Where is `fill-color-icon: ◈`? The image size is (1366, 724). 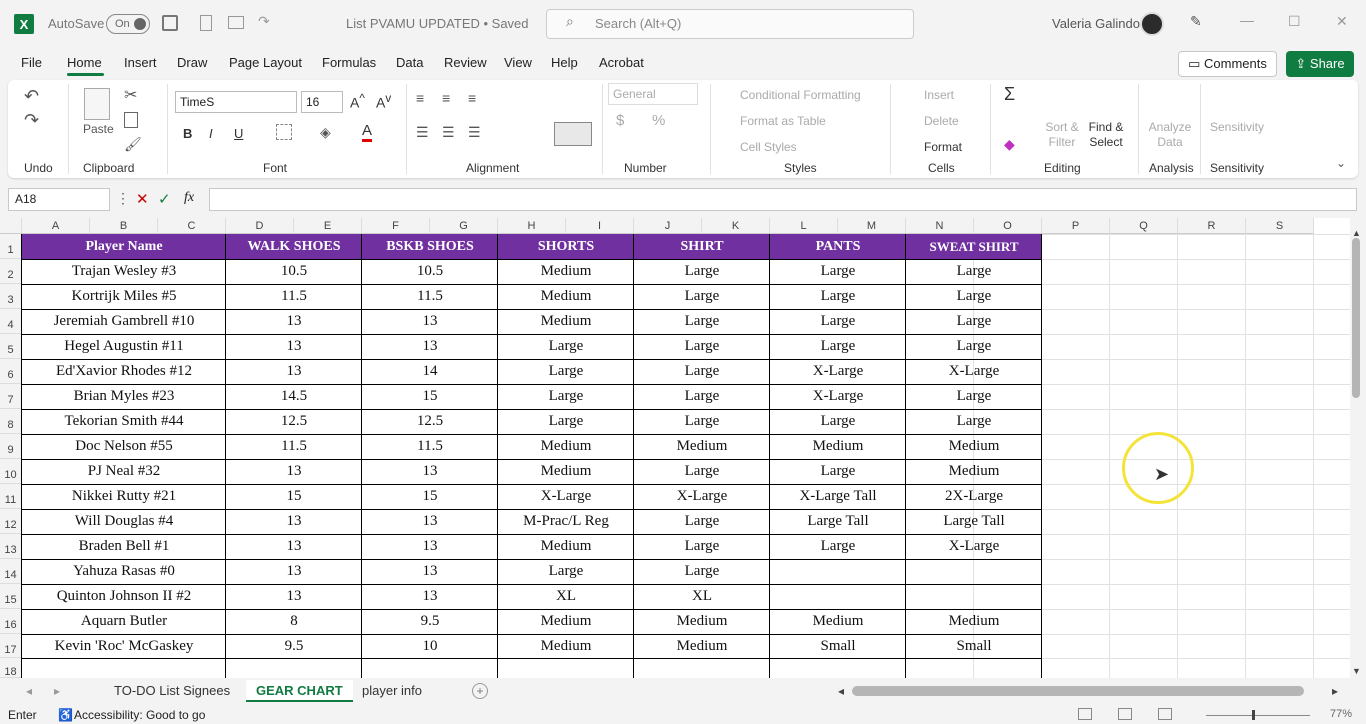 fill-color-icon: ◈ is located at coordinates (325, 132).